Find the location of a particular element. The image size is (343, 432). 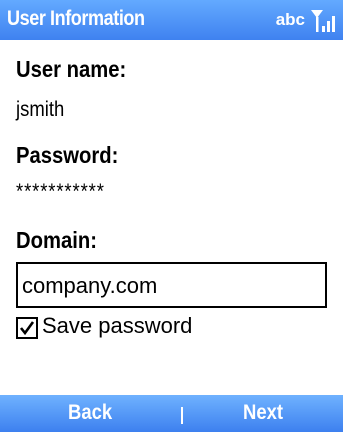

softkey-divider is located at coordinates (182, 415).